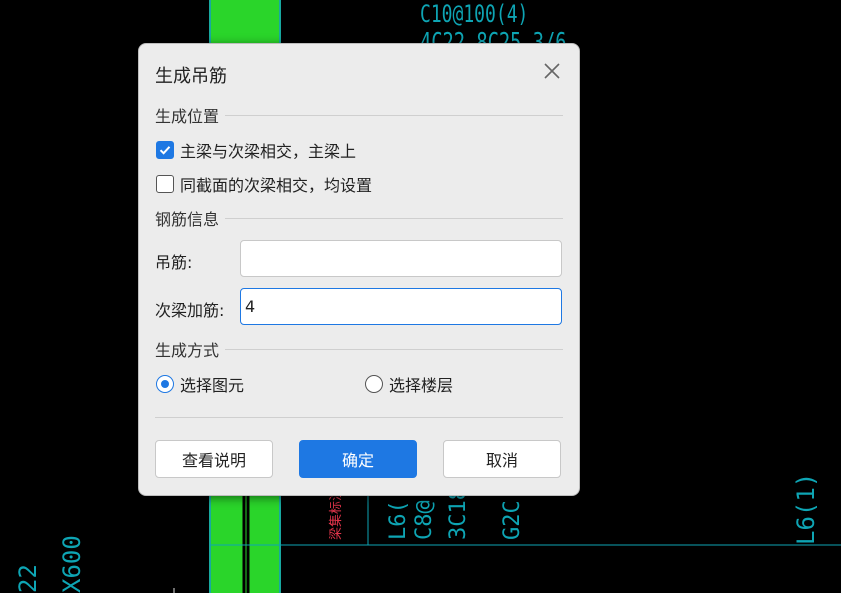  I want to click on footer-divider, so click(359, 417).